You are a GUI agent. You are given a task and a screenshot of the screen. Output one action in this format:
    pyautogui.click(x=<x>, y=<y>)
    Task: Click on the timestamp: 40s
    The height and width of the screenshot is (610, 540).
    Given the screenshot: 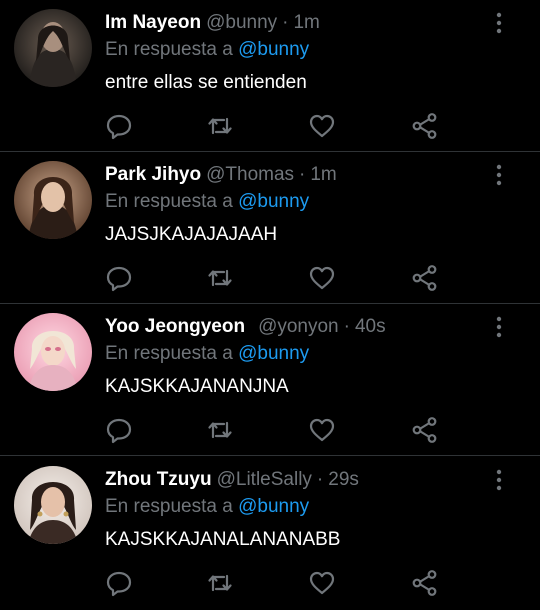 What is the action you would take?
    pyautogui.click(x=370, y=326)
    